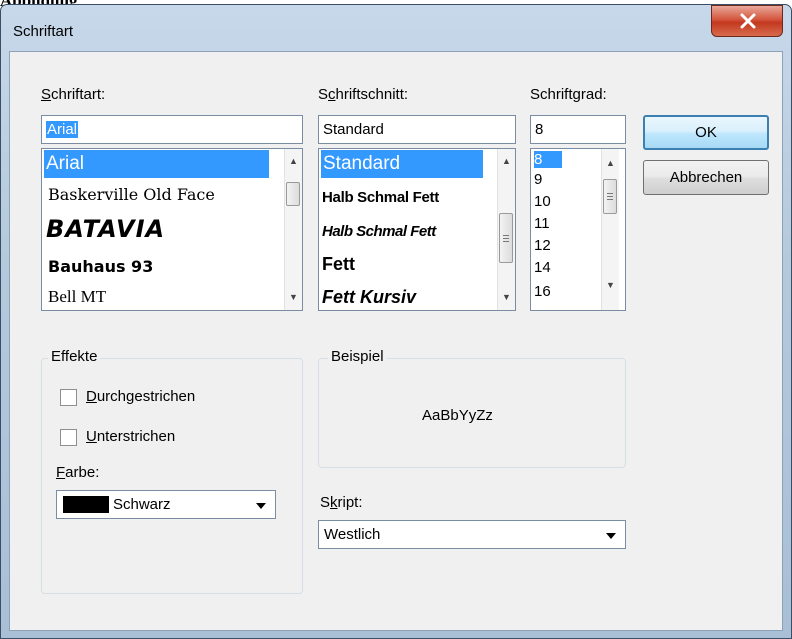 The height and width of the screenshot is (639, 792). I want to click on close-icon, so click(748, 21).